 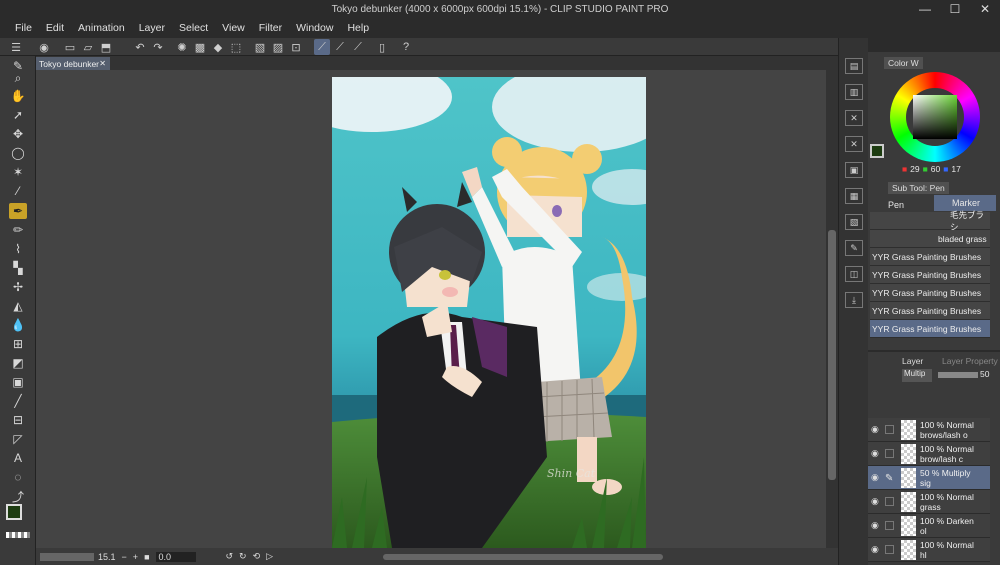 What do you see at coordinates (18, 96) in the screenshot?
I see `hand-icon: ✋` at bounding box center [18, 96].